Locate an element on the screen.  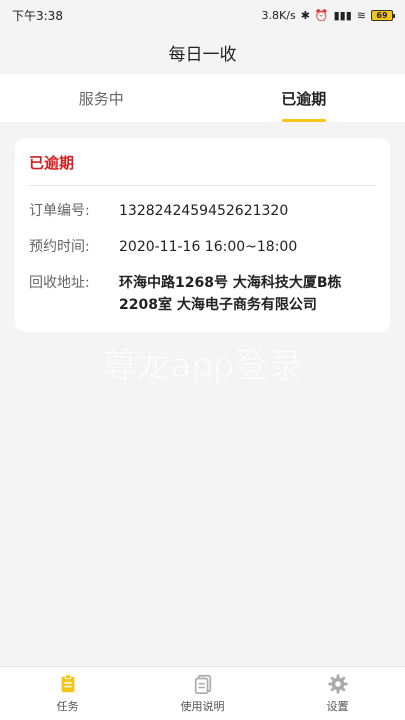
nav-item-tasks: 任务 is located at coordinates (67, 693).